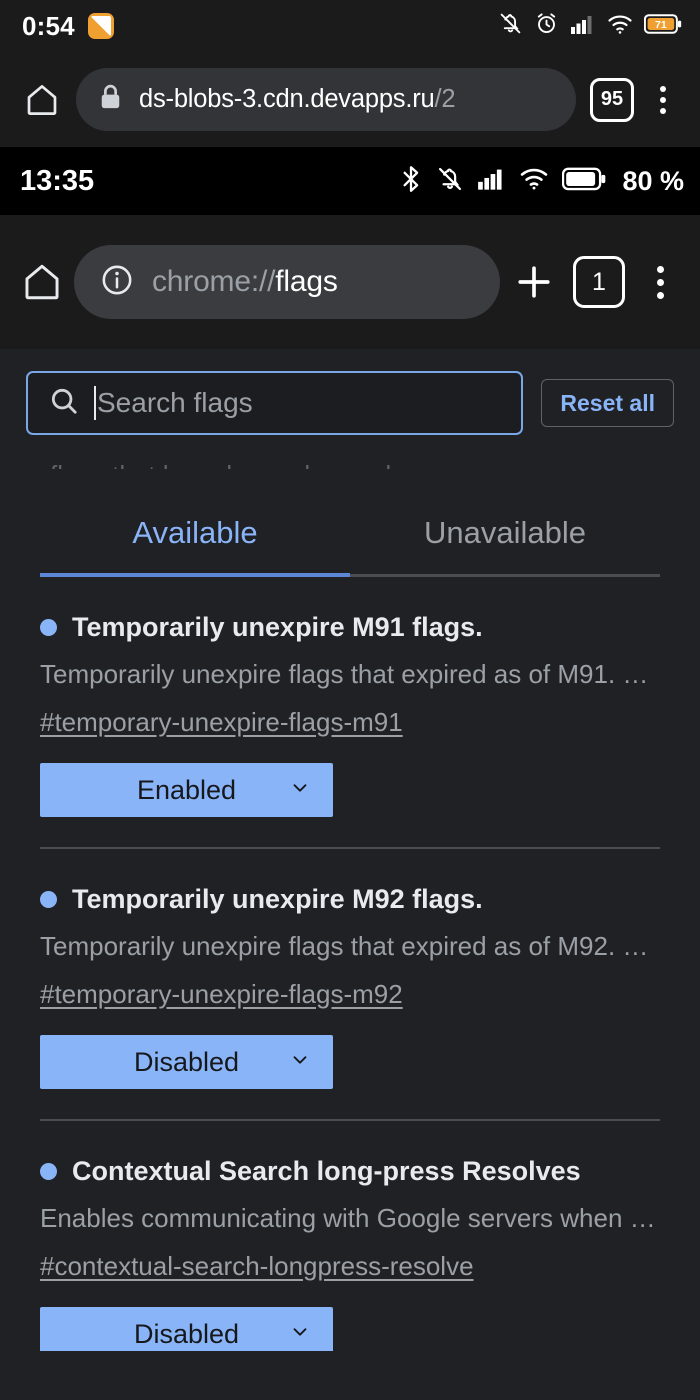  I want to click on reset-all-button: Reset all, so click(607, 403).